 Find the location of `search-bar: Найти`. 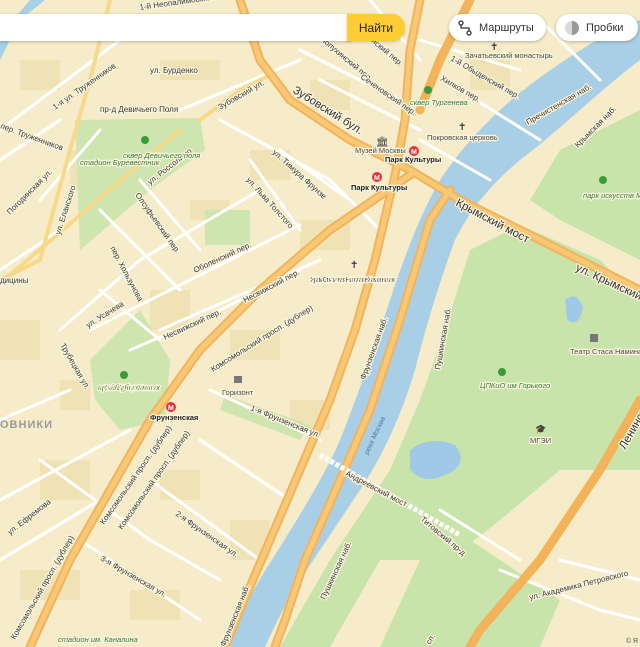

search-bar: Найти is located at coordinates (202, 27).